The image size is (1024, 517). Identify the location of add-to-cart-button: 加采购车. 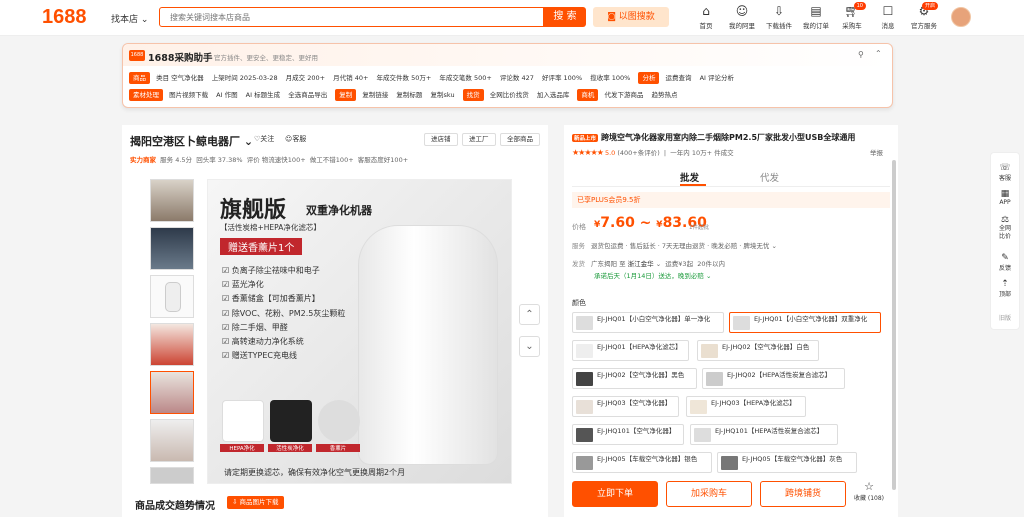
(709, 494).